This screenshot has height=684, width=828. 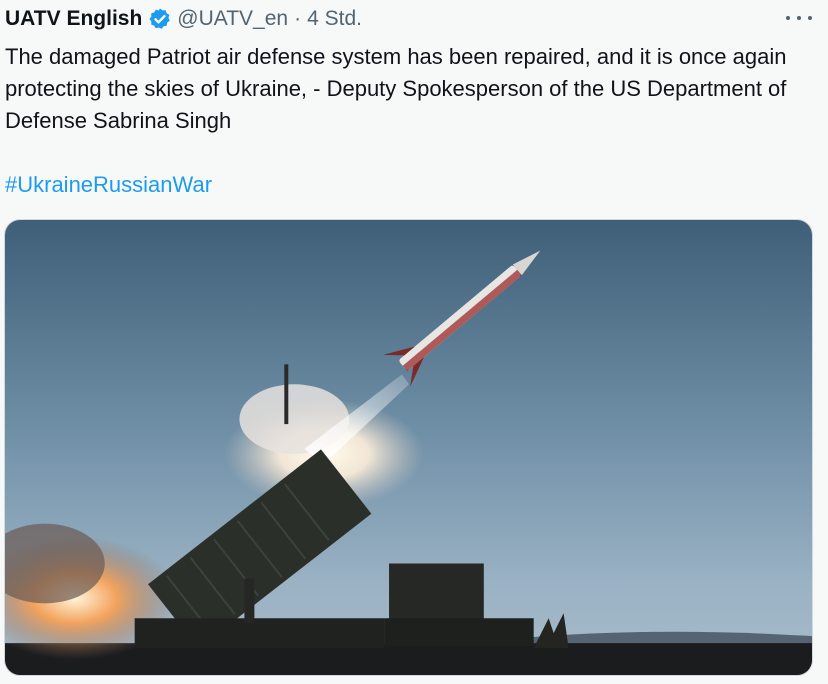 What do you see at coordinates (108, 185) in the screenshot?
I see `hashtag-link: #UkraineRussianWar` at bounding box center [108, 185].